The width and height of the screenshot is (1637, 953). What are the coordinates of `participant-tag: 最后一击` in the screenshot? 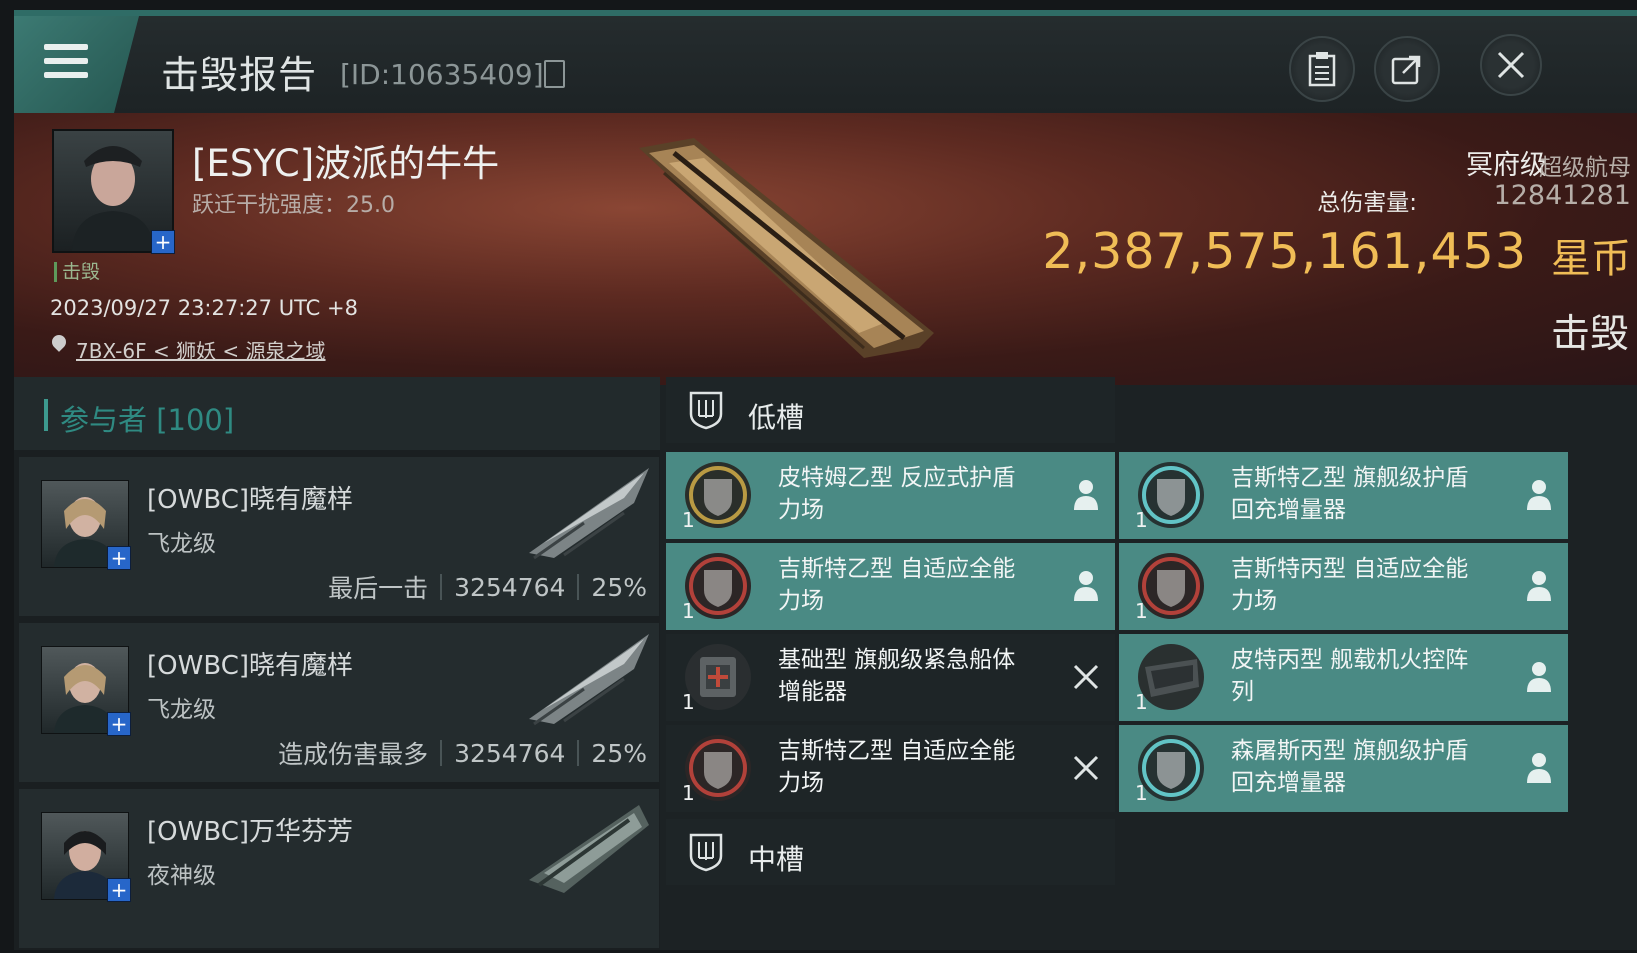 It's located at (378, 588).